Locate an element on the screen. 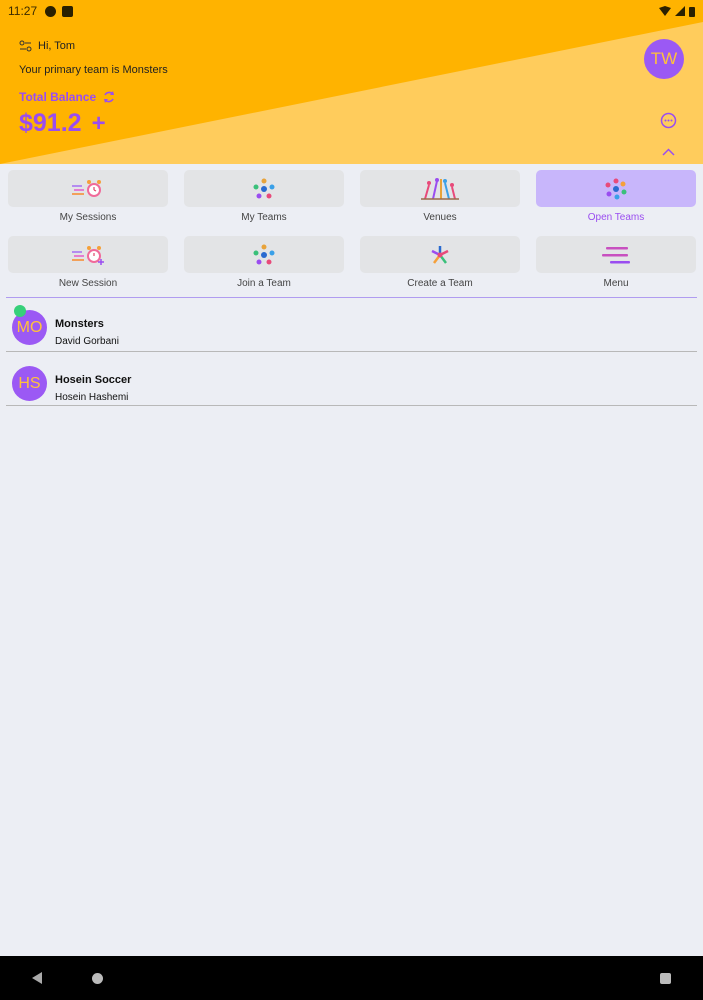 The width and height of the screenshot is (703, 1000). team-owner: Hosein Hashemi is located at coordinates (92, 397).